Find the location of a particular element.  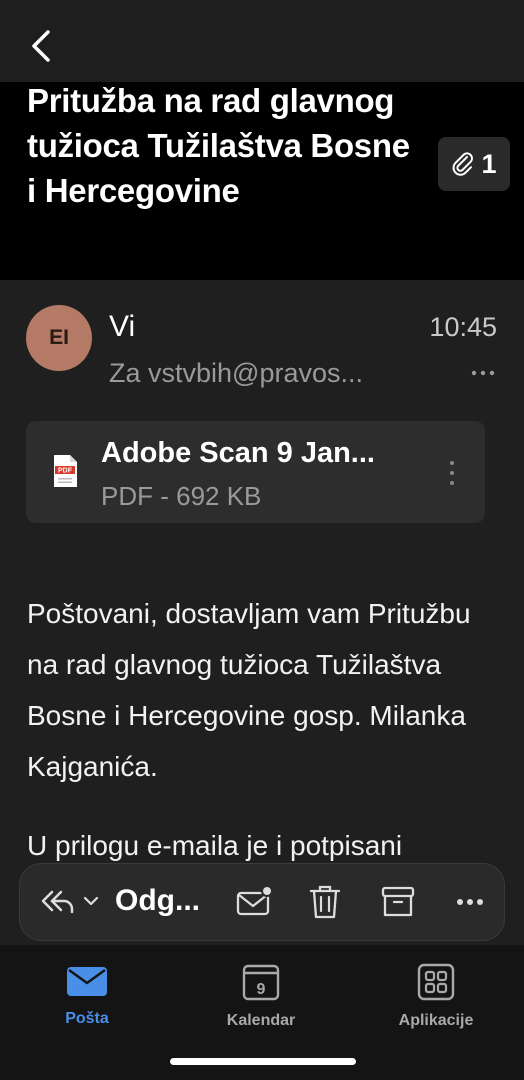

svg-text: PDF is located at coordinates (65, 471).